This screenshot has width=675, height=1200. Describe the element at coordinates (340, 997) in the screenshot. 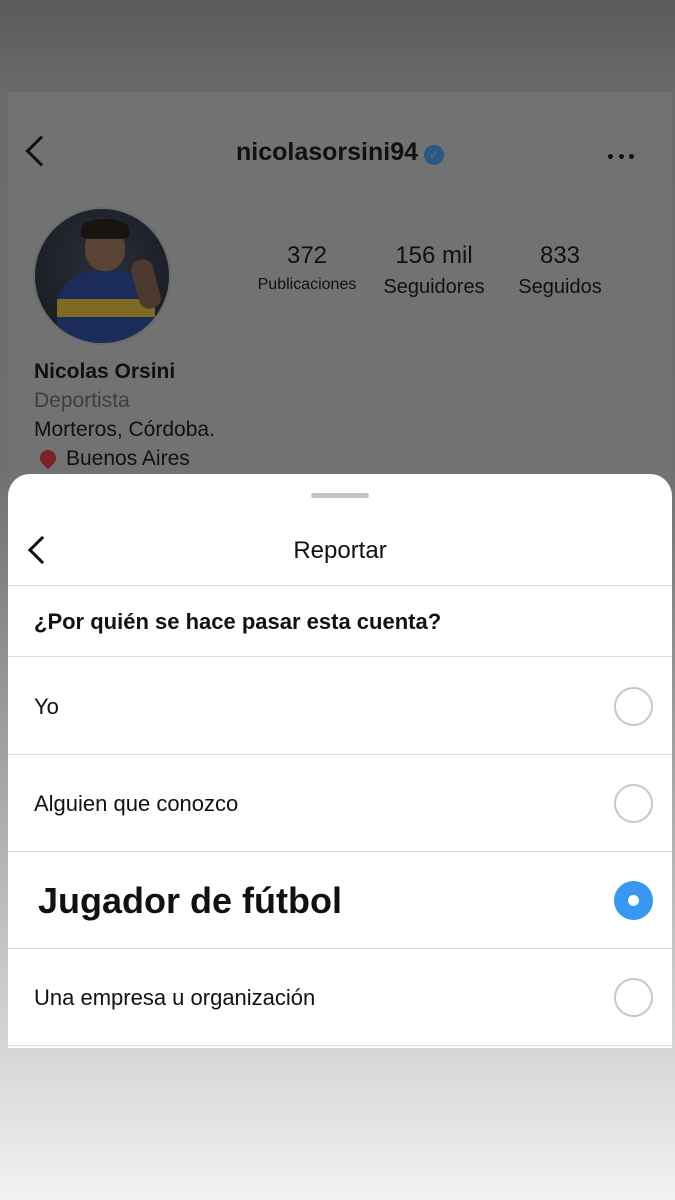

I see `option-empresa-u-organizacion: Una empresa u organización` at that location.